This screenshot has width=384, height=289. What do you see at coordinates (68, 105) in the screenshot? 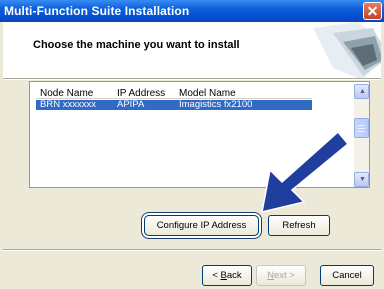
I see `cell-node-name: BRN xxxxxxx` at bounding box center [68, 105].